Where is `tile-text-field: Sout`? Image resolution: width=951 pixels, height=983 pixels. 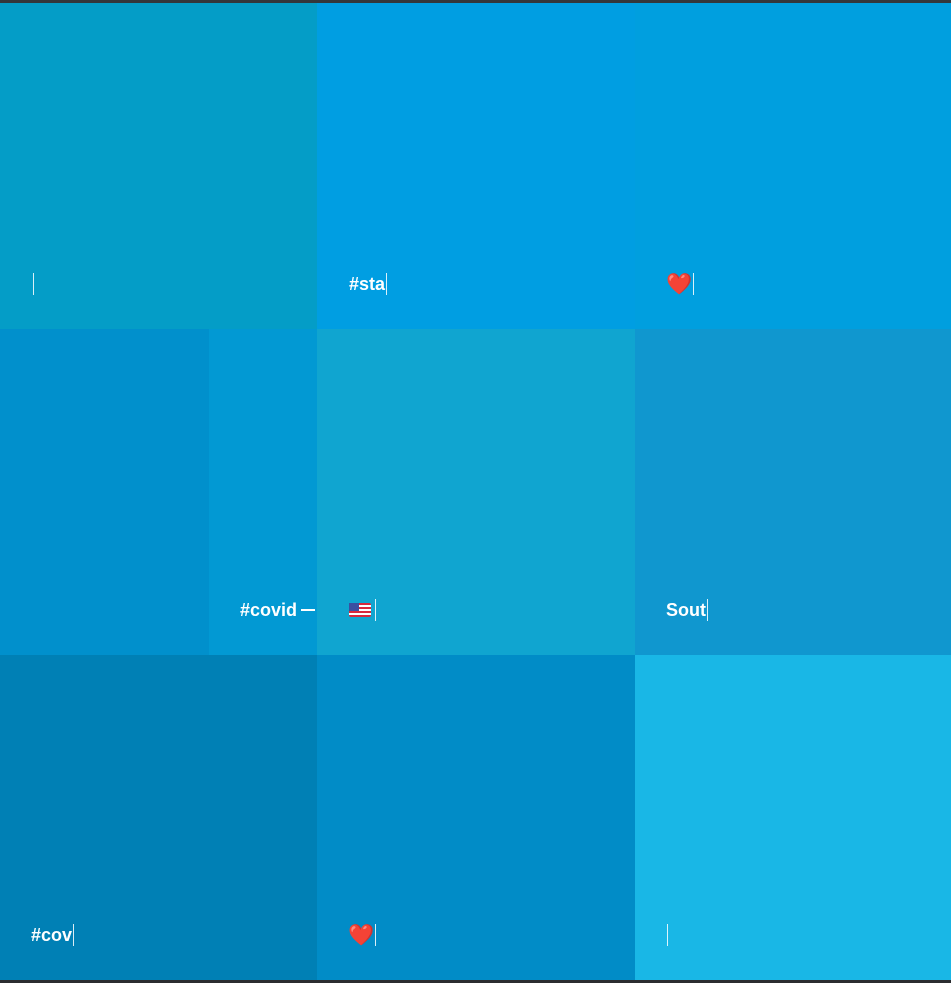
tile-text-field: Sout is located at coordinates (687, 610).